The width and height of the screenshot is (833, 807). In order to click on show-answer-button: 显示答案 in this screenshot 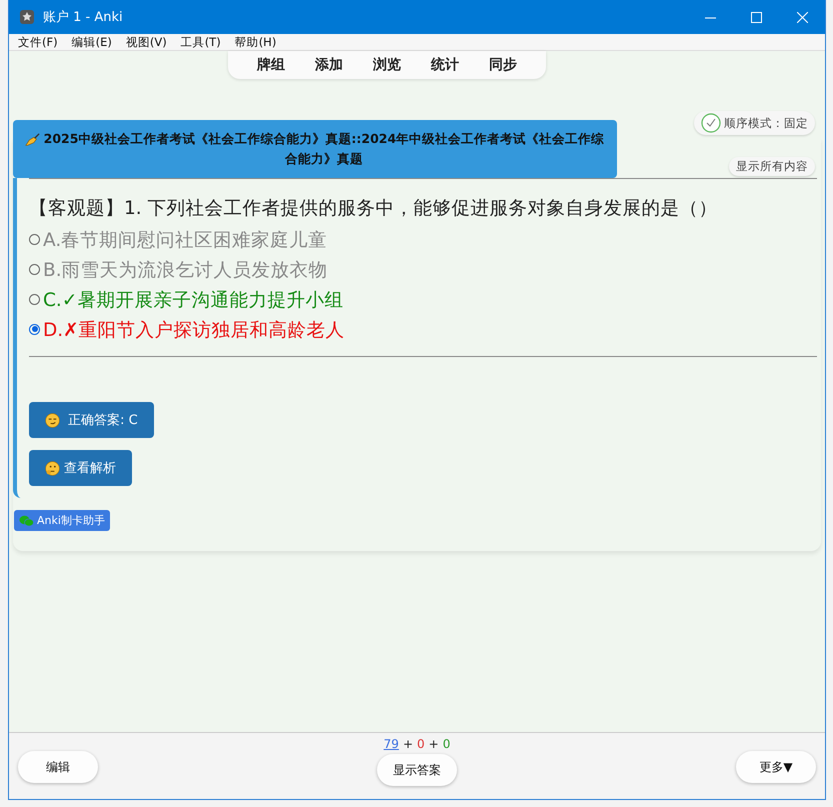, I will do `click(417, 770)`.